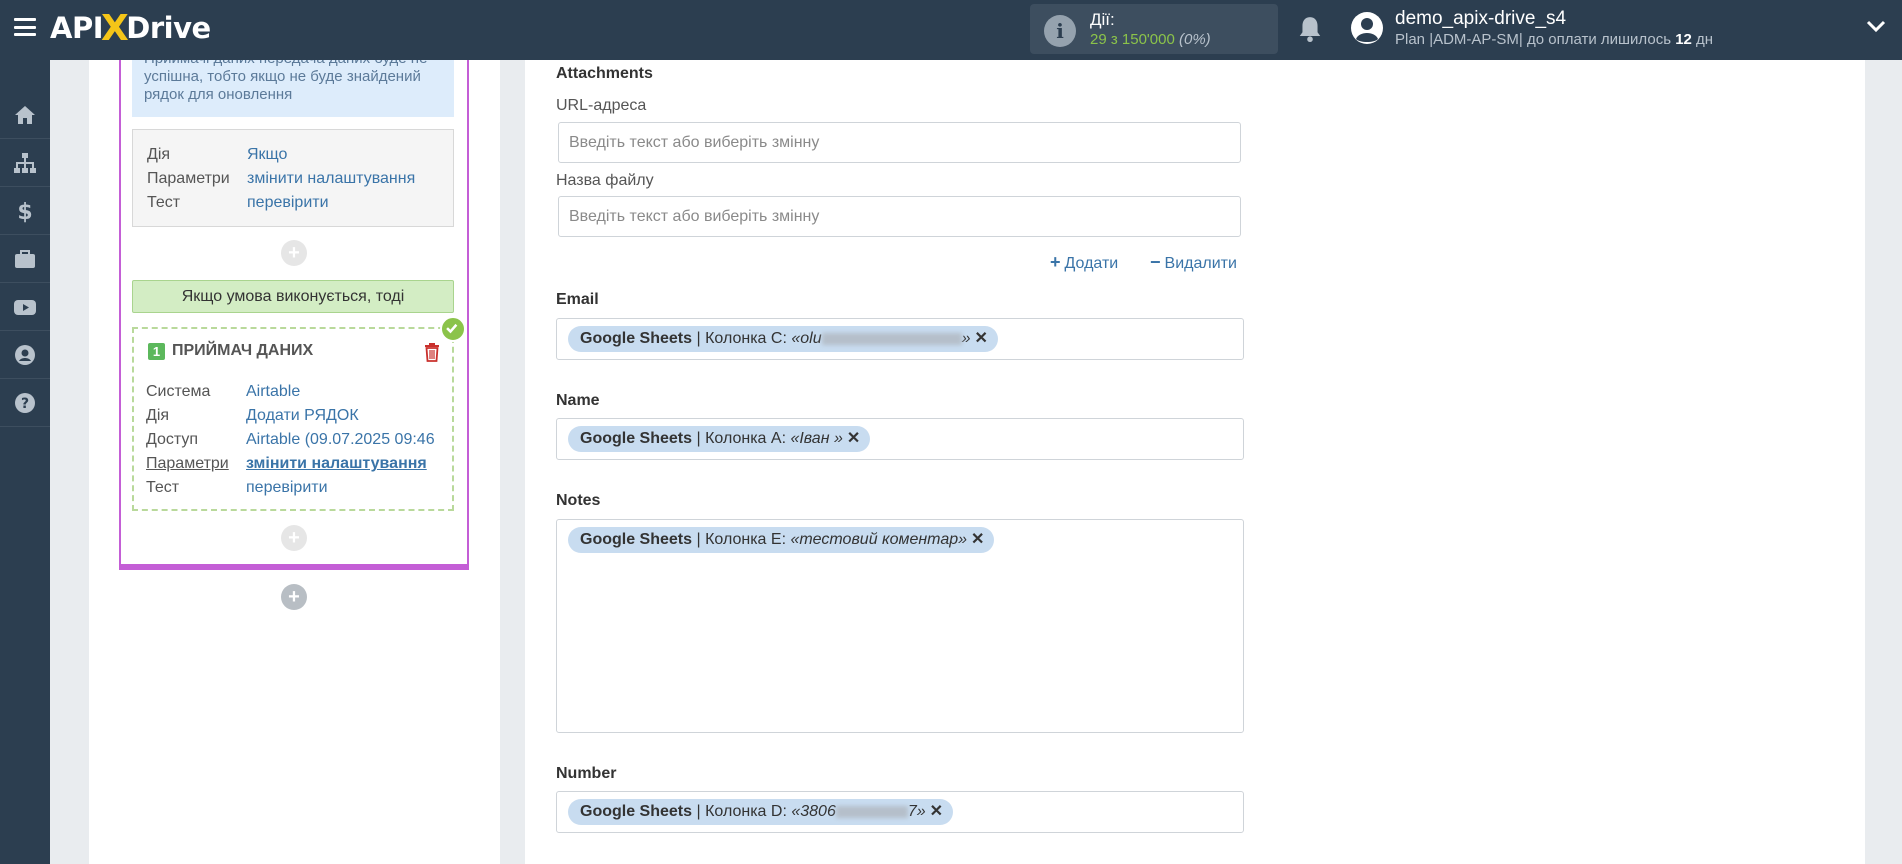 The image size is (1902, 864). What do you see at coordinates (605, 180) in the screenshot?
I see `filename-label: Назва файлу` at bounding box center [605, 180].